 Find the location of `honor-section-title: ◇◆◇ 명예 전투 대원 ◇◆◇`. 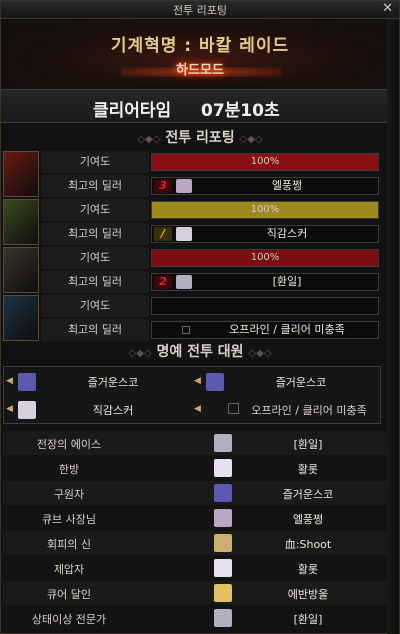

honor-section-title: ◇◆◇ 명예 전투 대원 ◇◆◇ is located at coordinates (200, 351).